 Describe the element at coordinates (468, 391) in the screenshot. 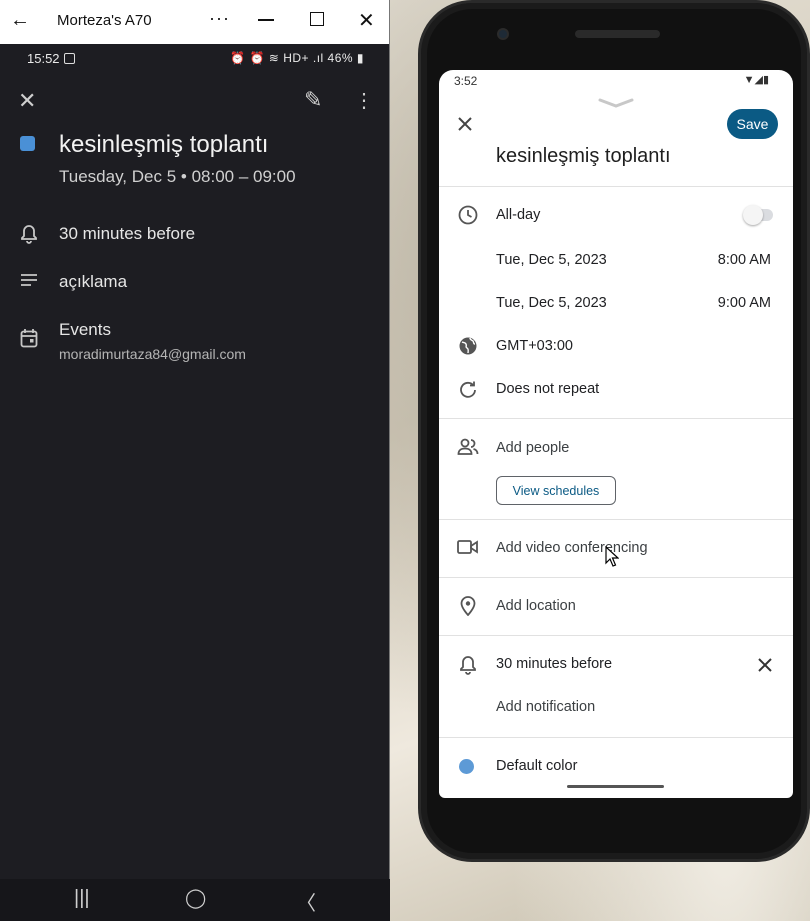

I see `repeat-icon` at that location.